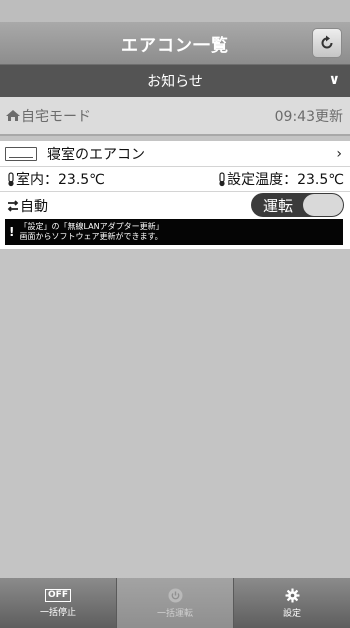 Image resolution: width=350 pixels, height=628 pixels. Describe the element at coordinates (34, 206) in the screenshot. I see `mode-value: 自動` at that location.